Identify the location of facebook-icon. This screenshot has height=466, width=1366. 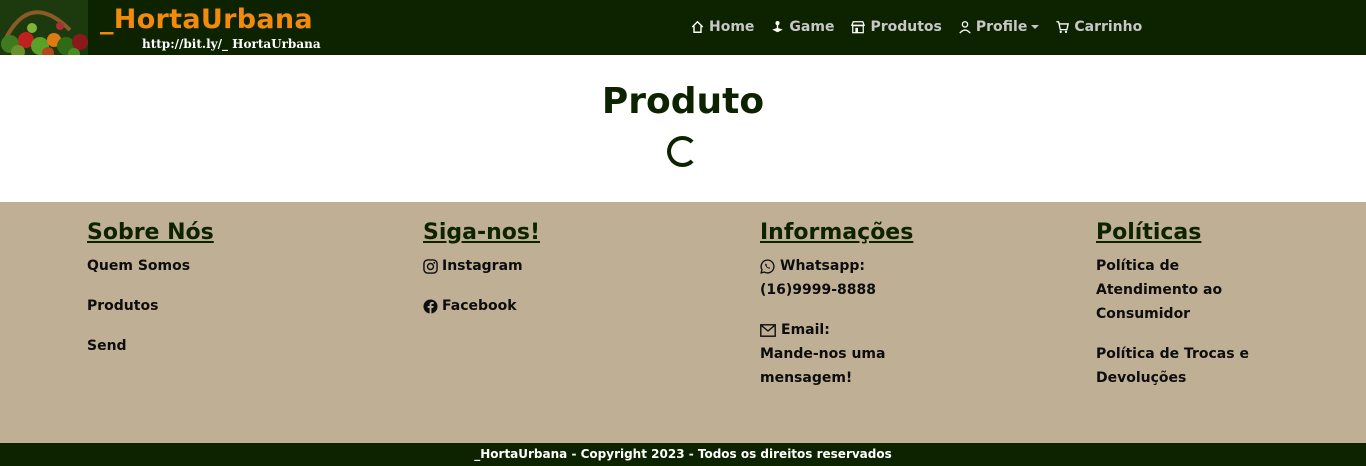
(430, 306).